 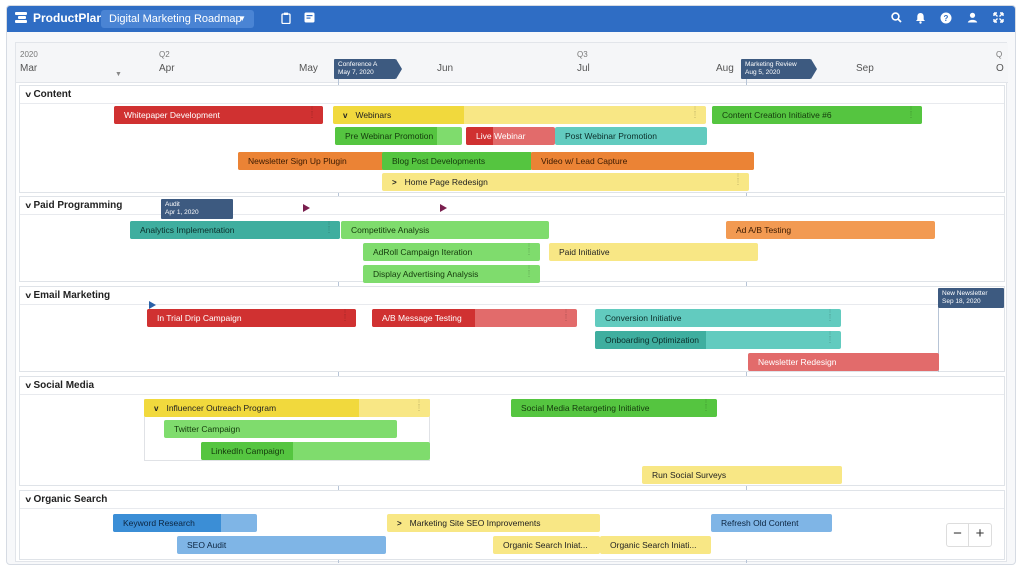 I want to click on bar-label: Home Page Redesign, so click(x=446, y=182).